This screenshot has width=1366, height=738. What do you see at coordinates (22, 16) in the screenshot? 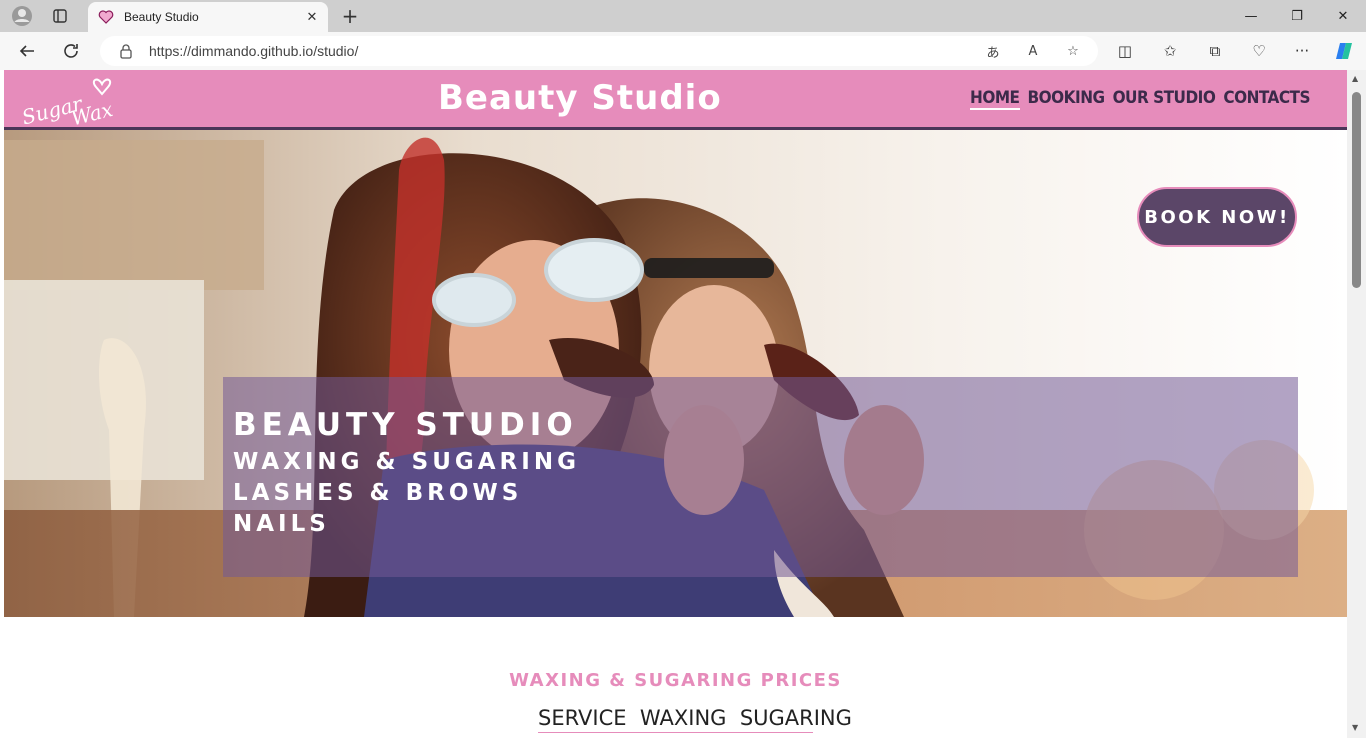
I see `profile-icon` at bounding box center [22, 16].